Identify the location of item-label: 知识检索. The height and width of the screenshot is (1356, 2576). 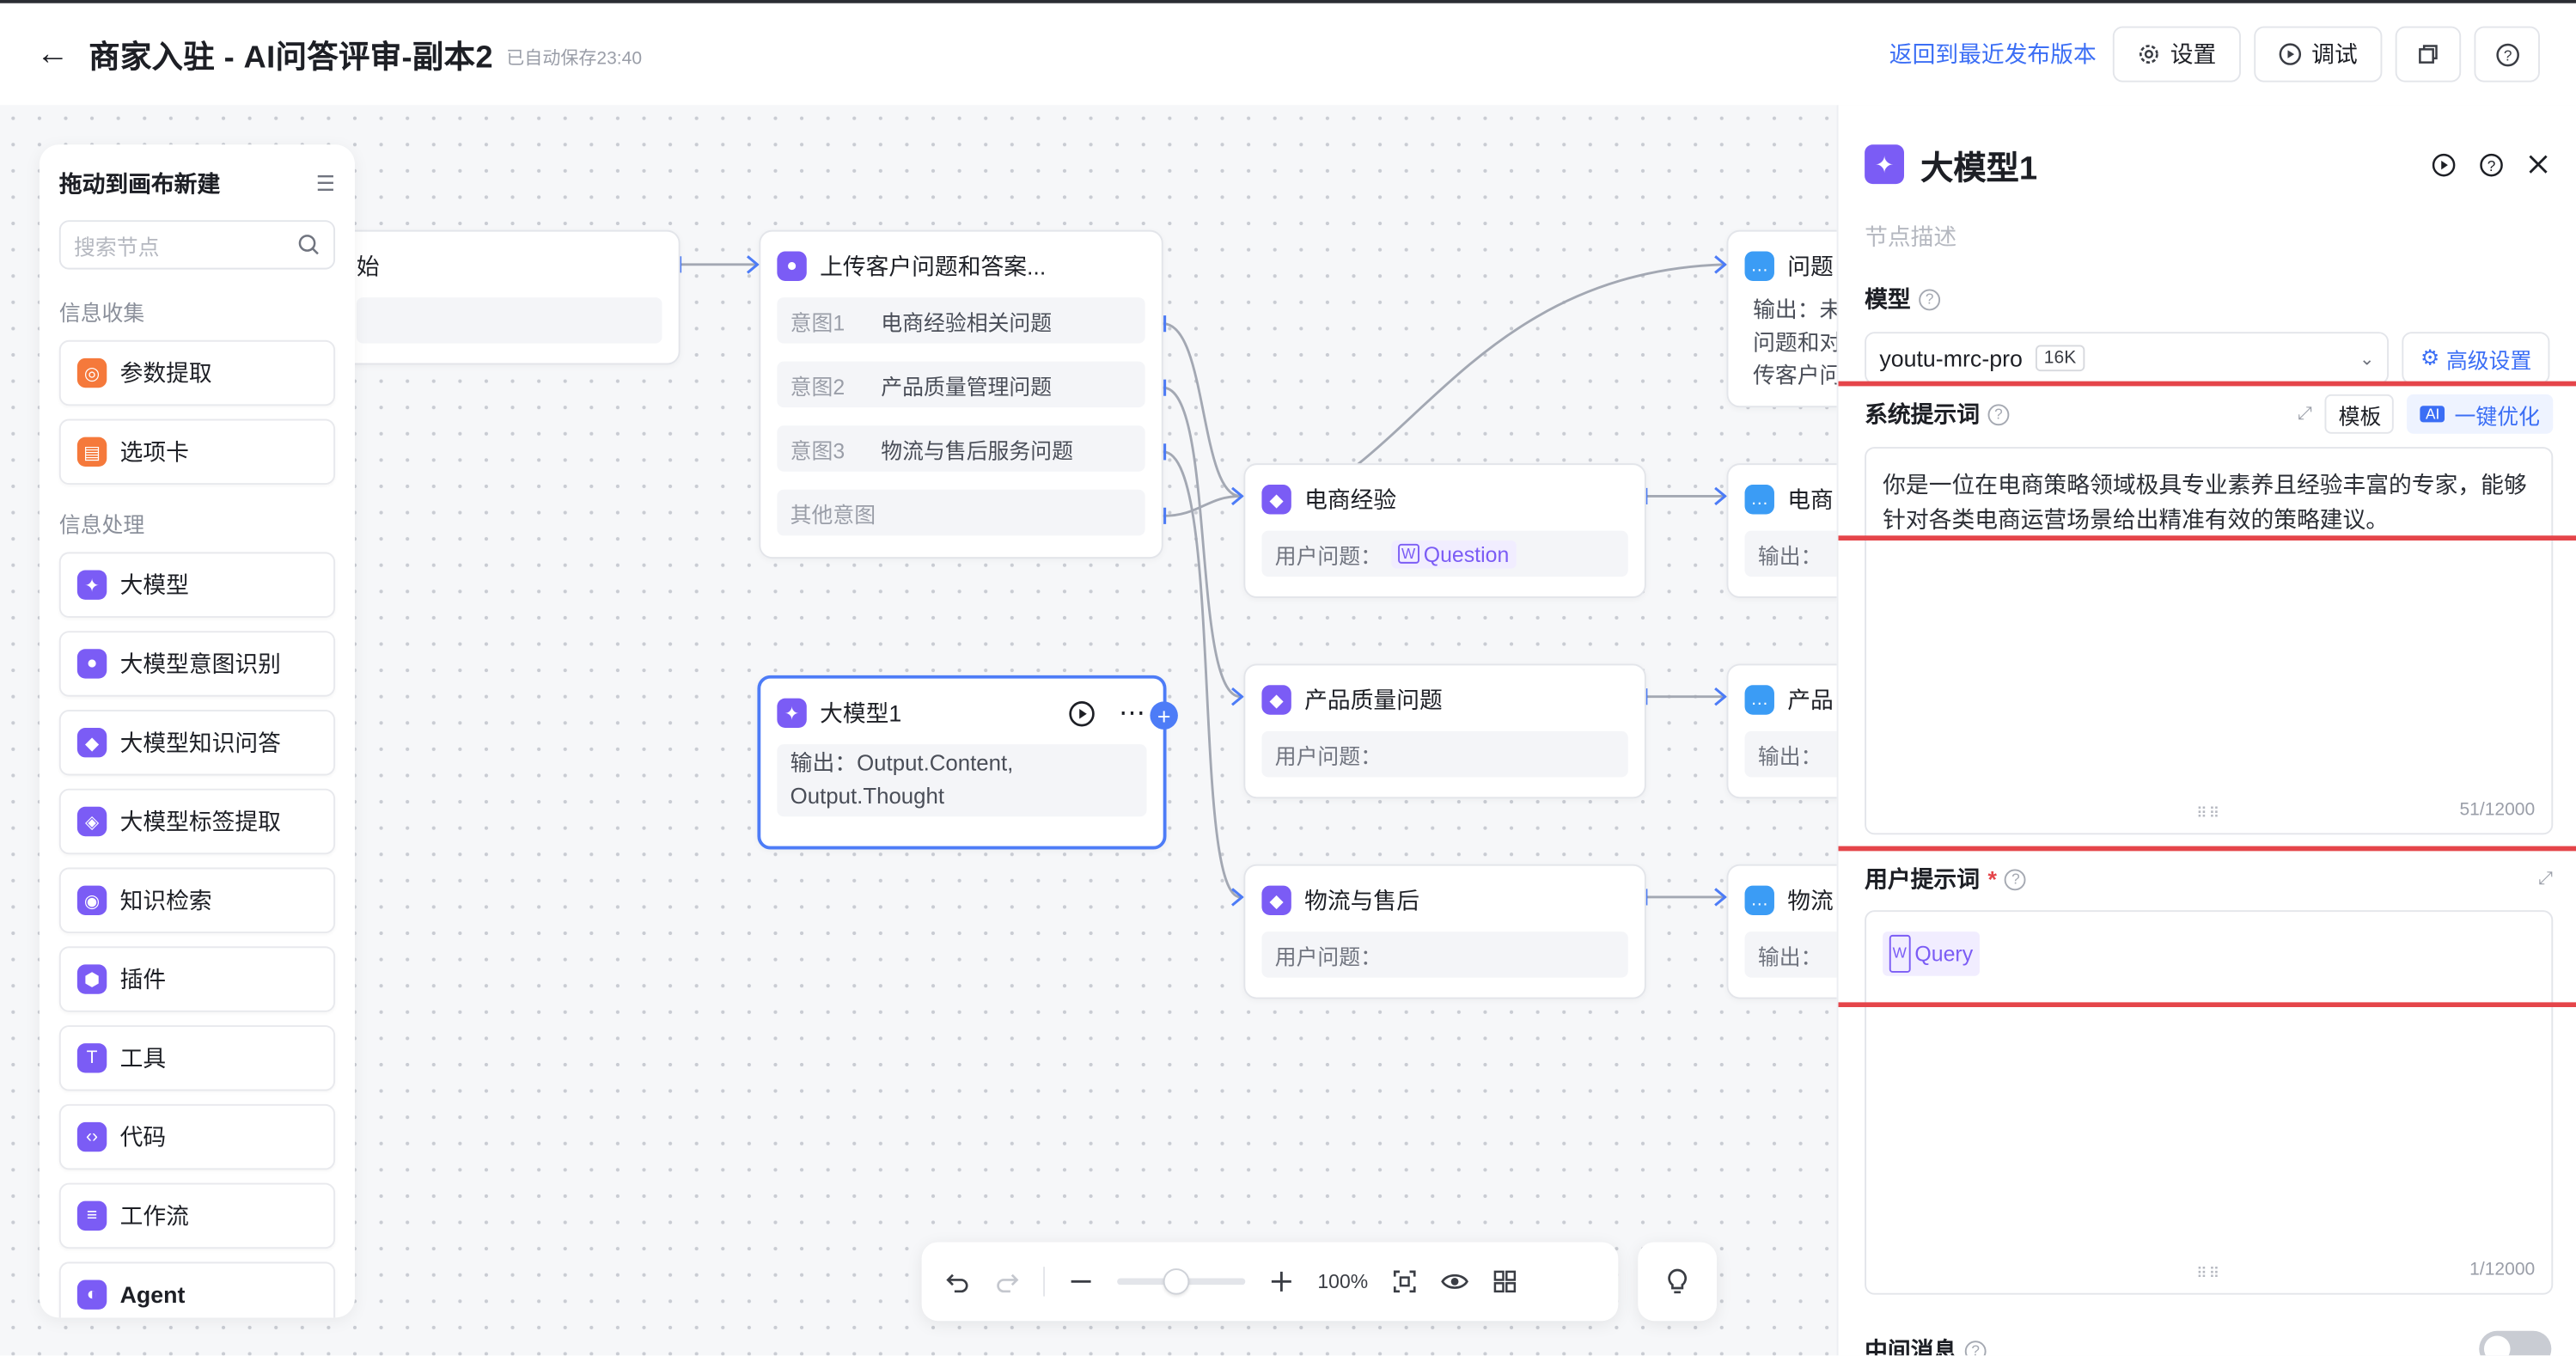
(165, 900).